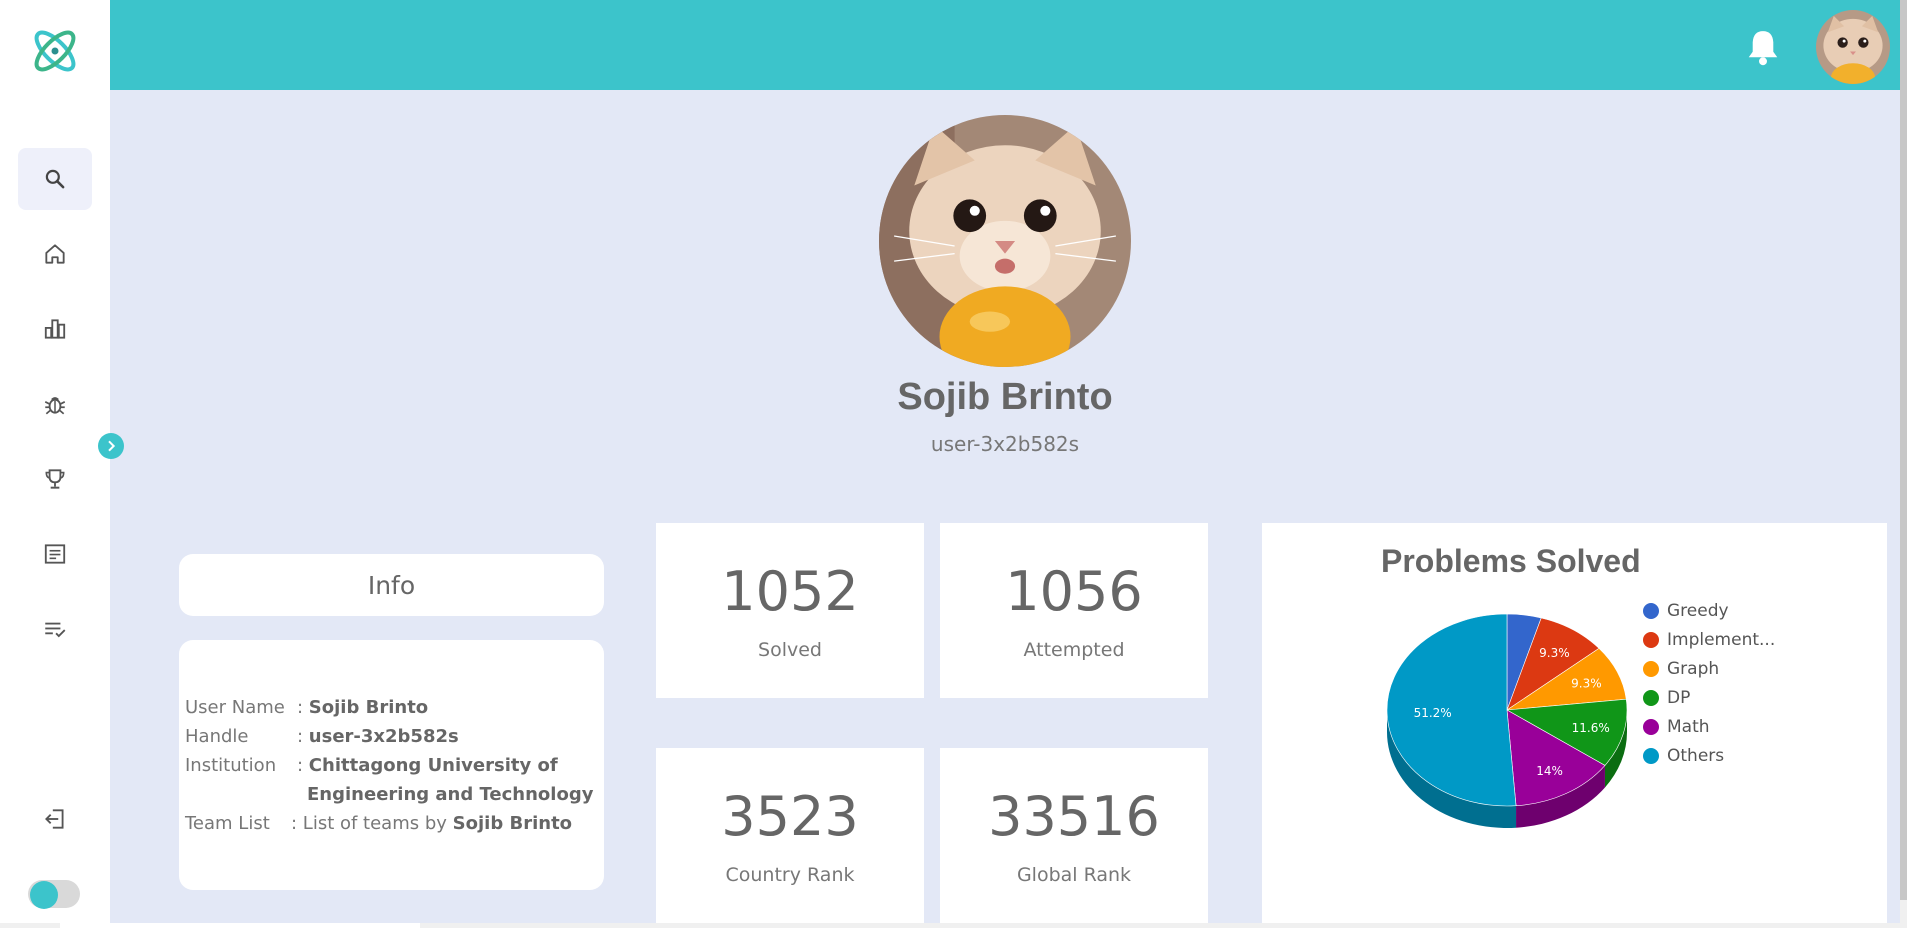 The height and width of the screenshot is (928, 1907). What do you see at coordinates (790, 591) in the screenshot?
I see `stat-value: 1052` at bounding box center [790, 591].